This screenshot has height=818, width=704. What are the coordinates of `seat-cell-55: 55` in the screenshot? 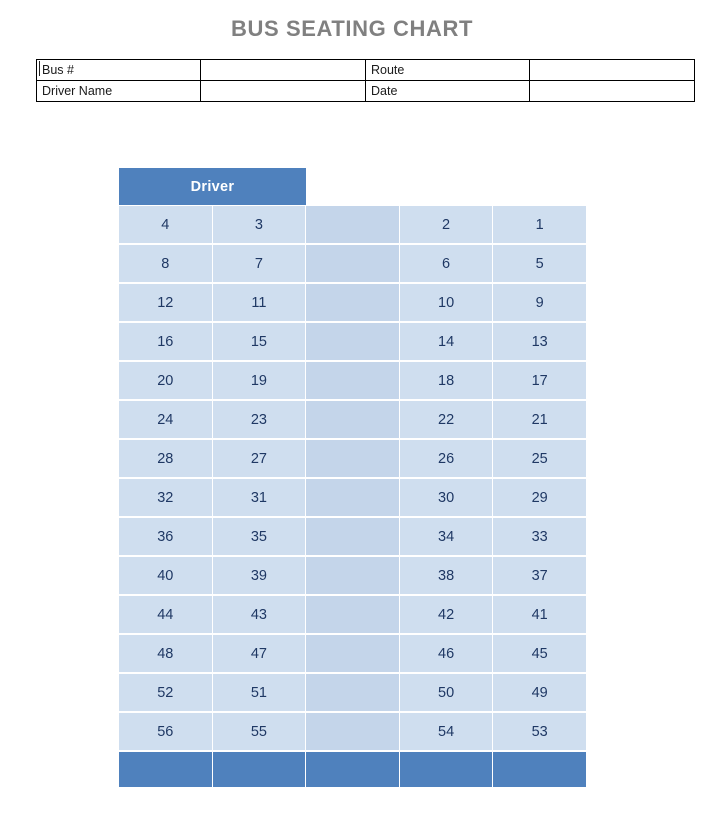 It's located at (259, 731).